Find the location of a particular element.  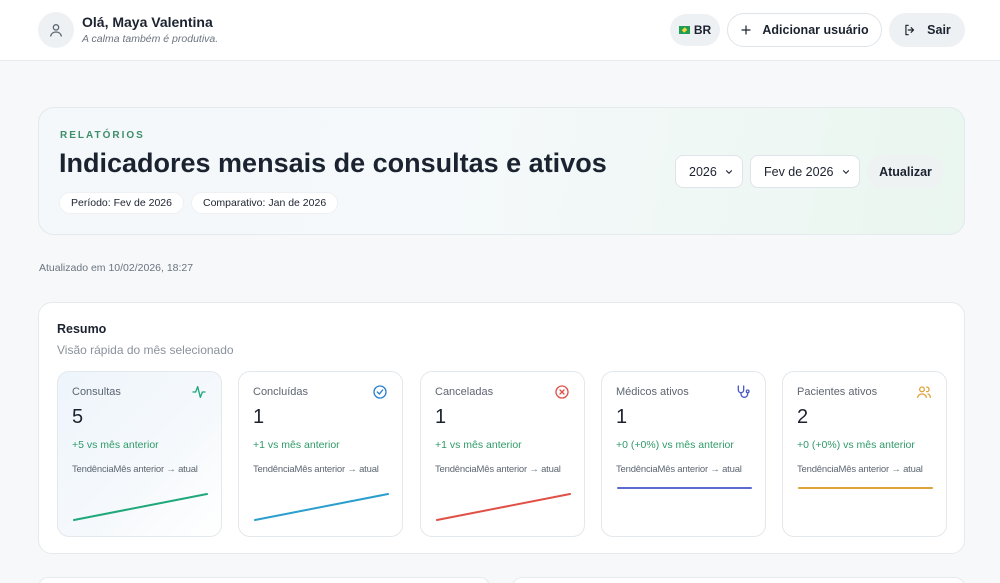

logout-icon is located at coordinates (910, 30).